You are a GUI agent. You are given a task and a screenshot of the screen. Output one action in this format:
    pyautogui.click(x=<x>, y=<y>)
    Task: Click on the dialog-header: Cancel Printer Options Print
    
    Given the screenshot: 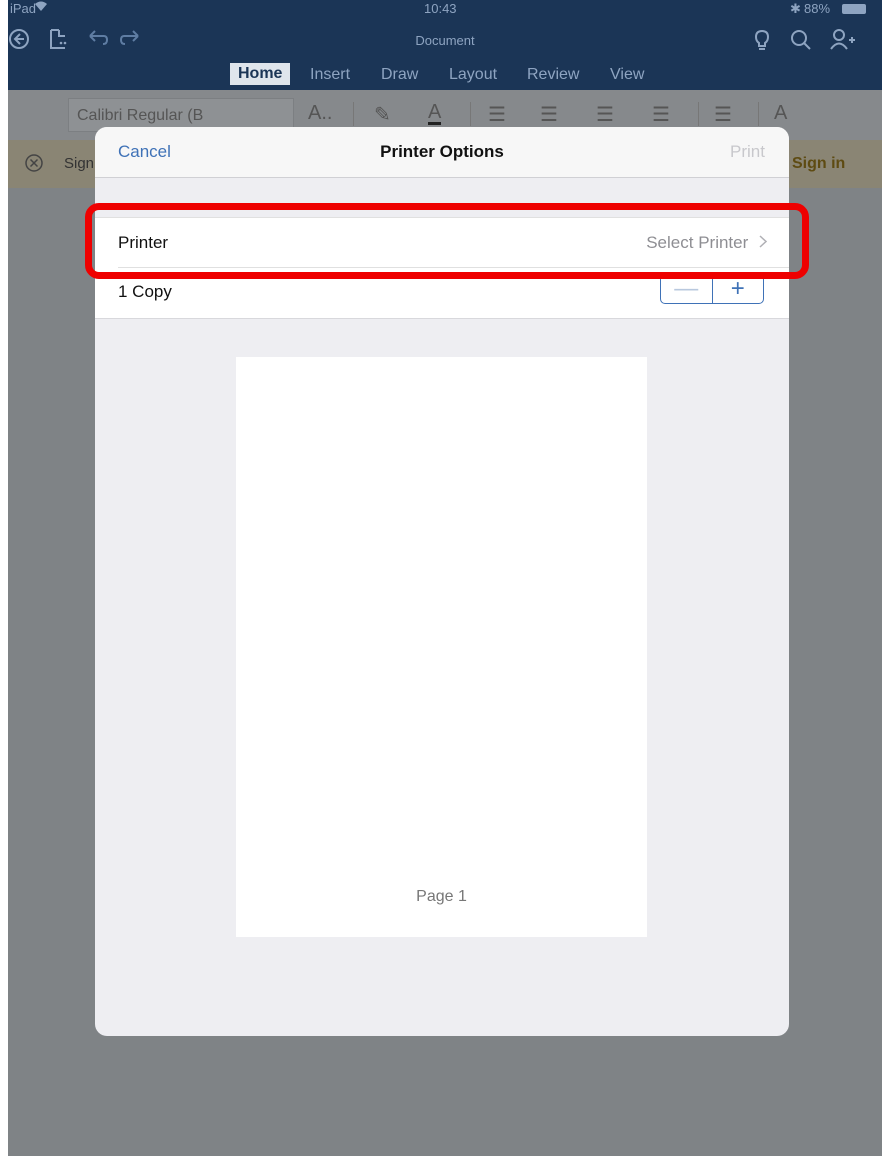 What is the action you would take?
    pyautogui.click(x=442, y=152)
    